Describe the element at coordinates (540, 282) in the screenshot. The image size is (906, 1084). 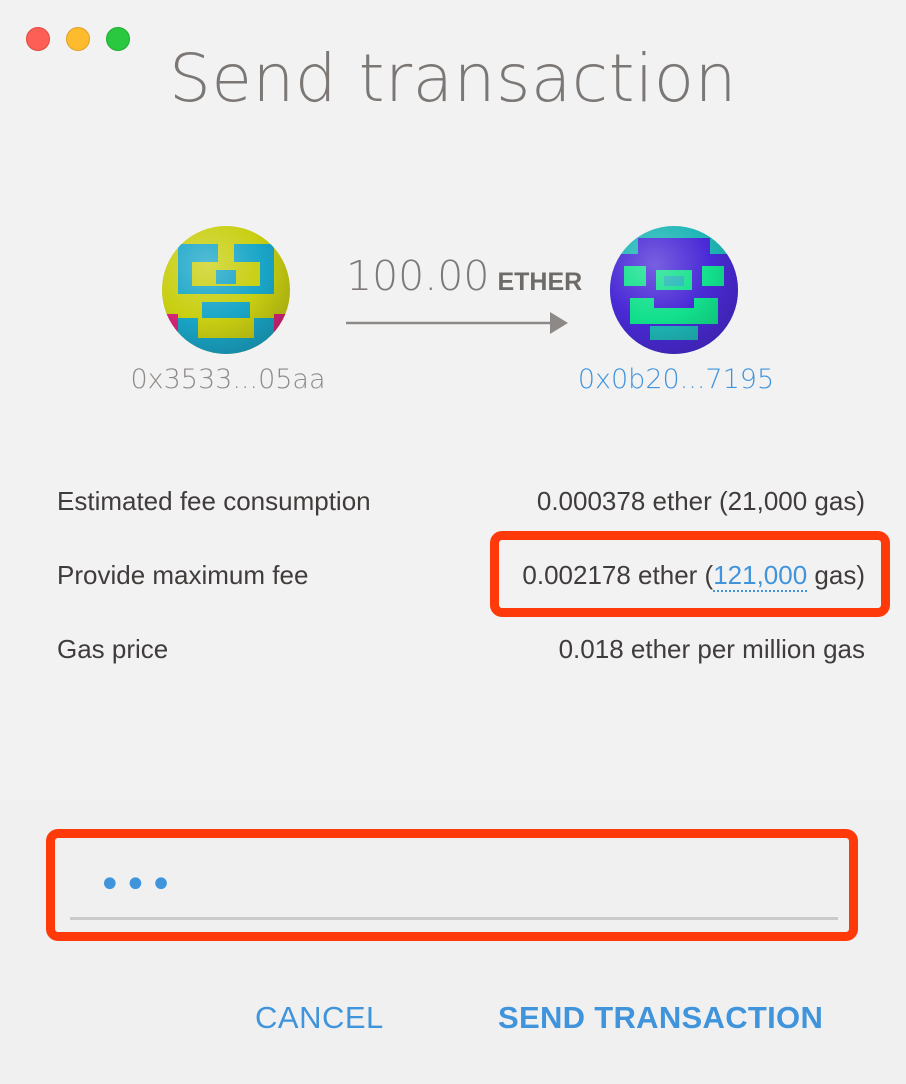
I see `amount-unit: ETHER` at that location.